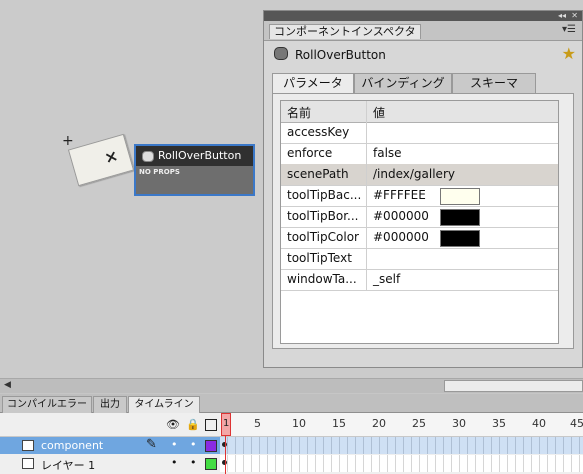 Image resolution: width=583 pixels, height=474 pixels. What do you see at coordinates (401, 425) in the screenshot?
I see `frame-ruler: 5 10 15 20 25 30 35 40 45` at bounding box center [401, 425].